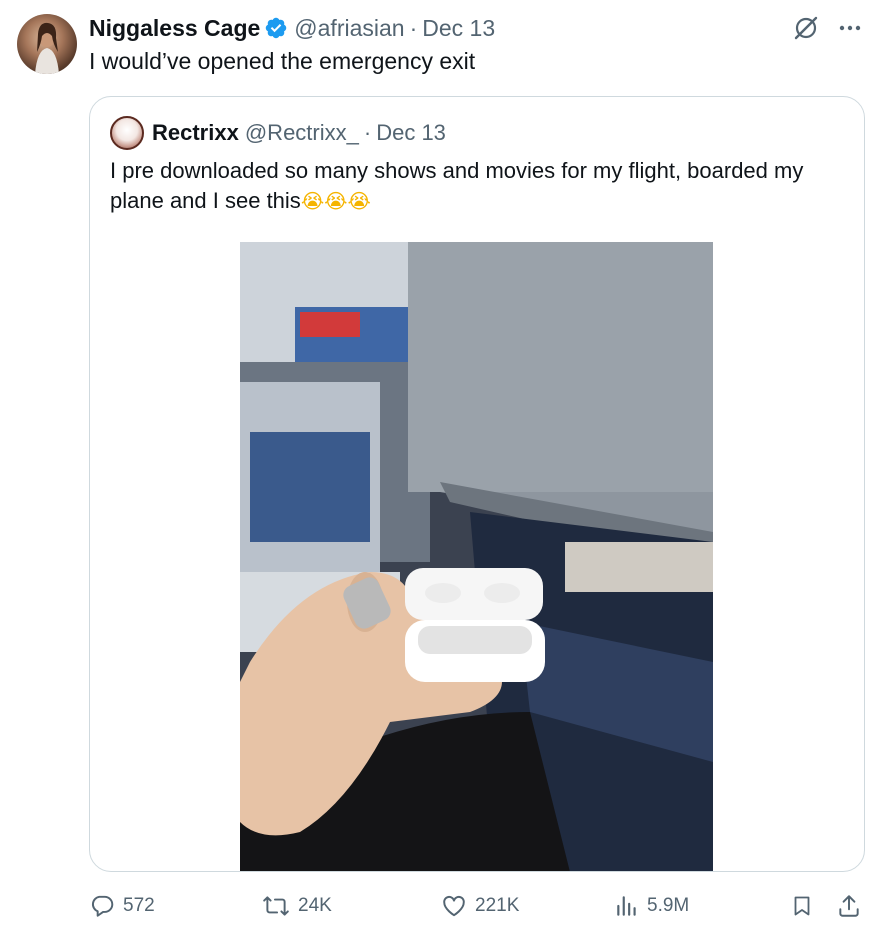 Image resolution: width=884 pixels, height=936 pixels. Describe the element at coordinates (139, 905) in the screenshot. I see `reply-count: 572` at that location.